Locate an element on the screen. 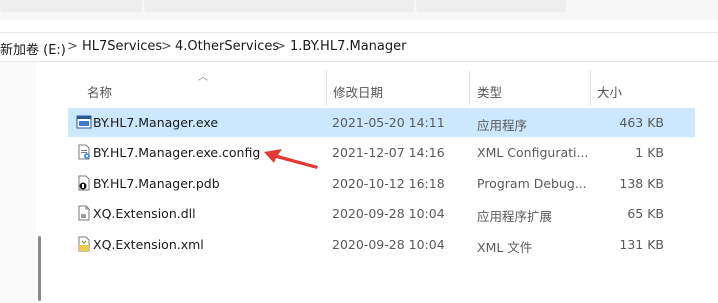 The height and width of the screenshot is (303, 718). column-header-size: 大小 is located at coordinates (609, 91).